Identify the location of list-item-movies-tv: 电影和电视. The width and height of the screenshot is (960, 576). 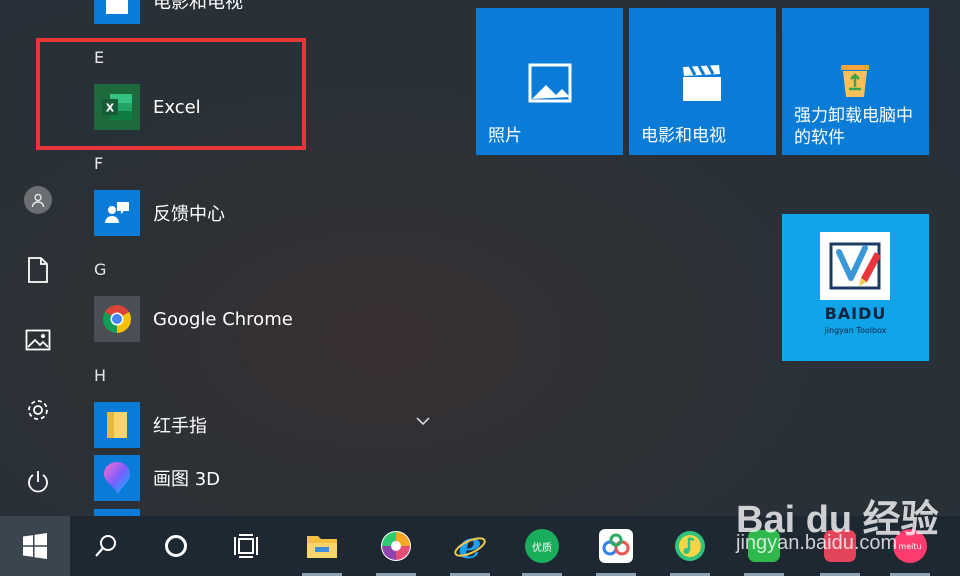
(269, 12).